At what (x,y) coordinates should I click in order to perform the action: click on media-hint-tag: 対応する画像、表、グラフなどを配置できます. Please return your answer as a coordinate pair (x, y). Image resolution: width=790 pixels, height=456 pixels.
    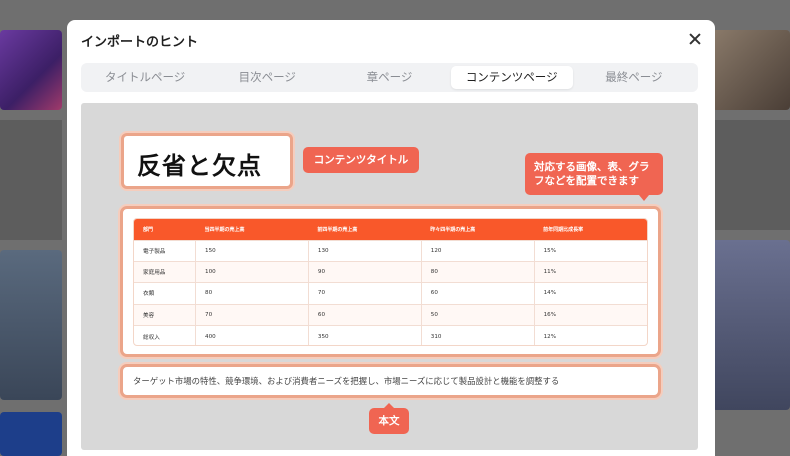
    Looking at the image, I should click on (594, 177).